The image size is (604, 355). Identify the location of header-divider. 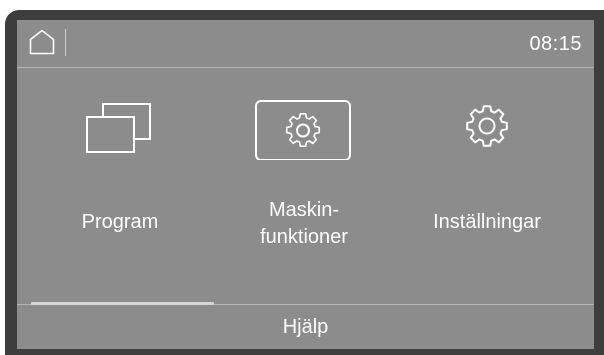
(65, 42).